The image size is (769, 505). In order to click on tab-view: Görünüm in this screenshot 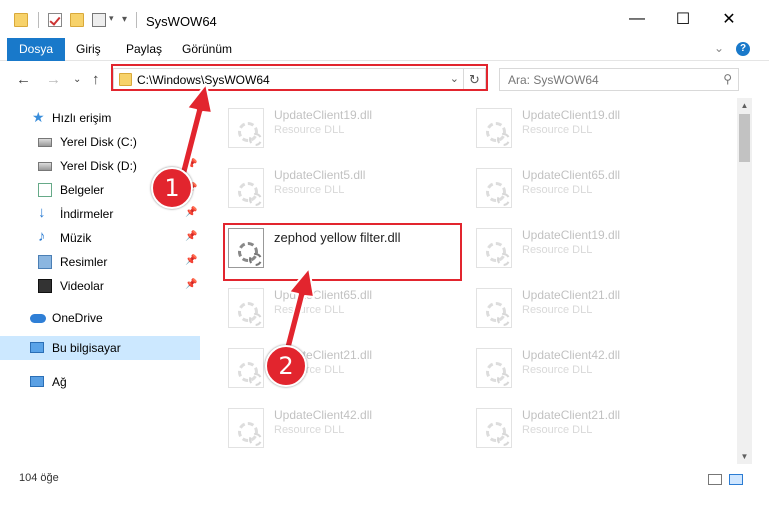, I will do `click(207, 49)`.